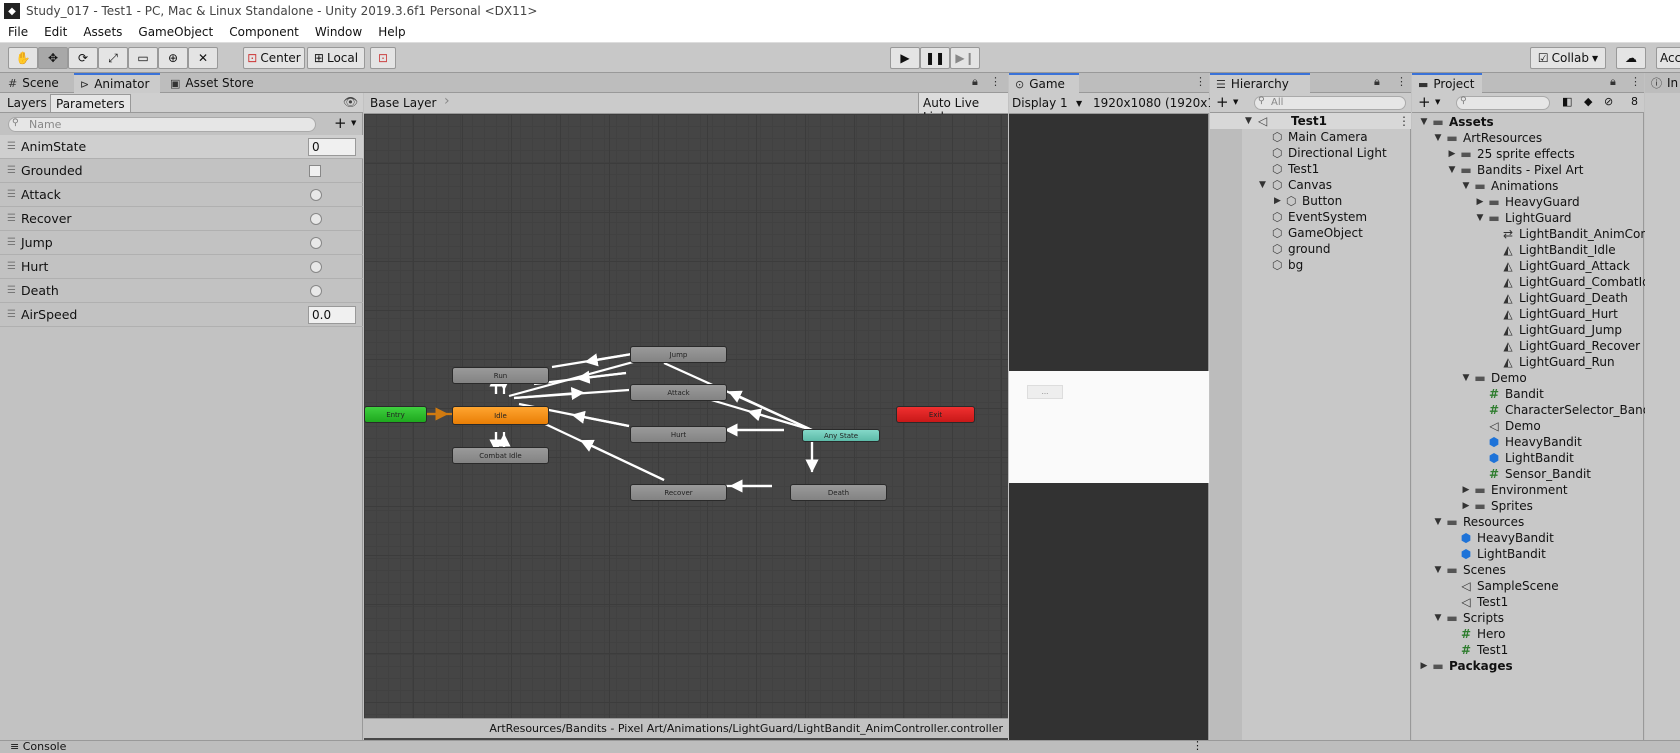 The width and height of the screenshot is (1680, 753). I want to click on hidden-packages-icon: ⊘, so click(1608, 101).